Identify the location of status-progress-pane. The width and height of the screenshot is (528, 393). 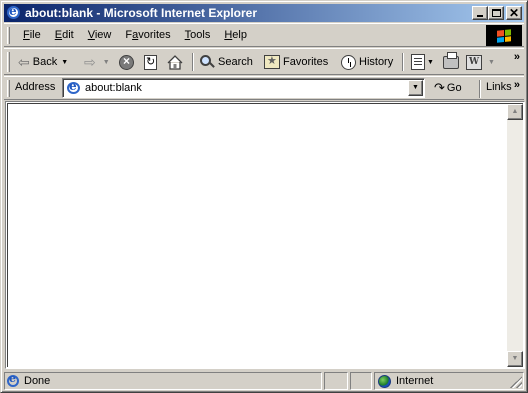
(336, 381).